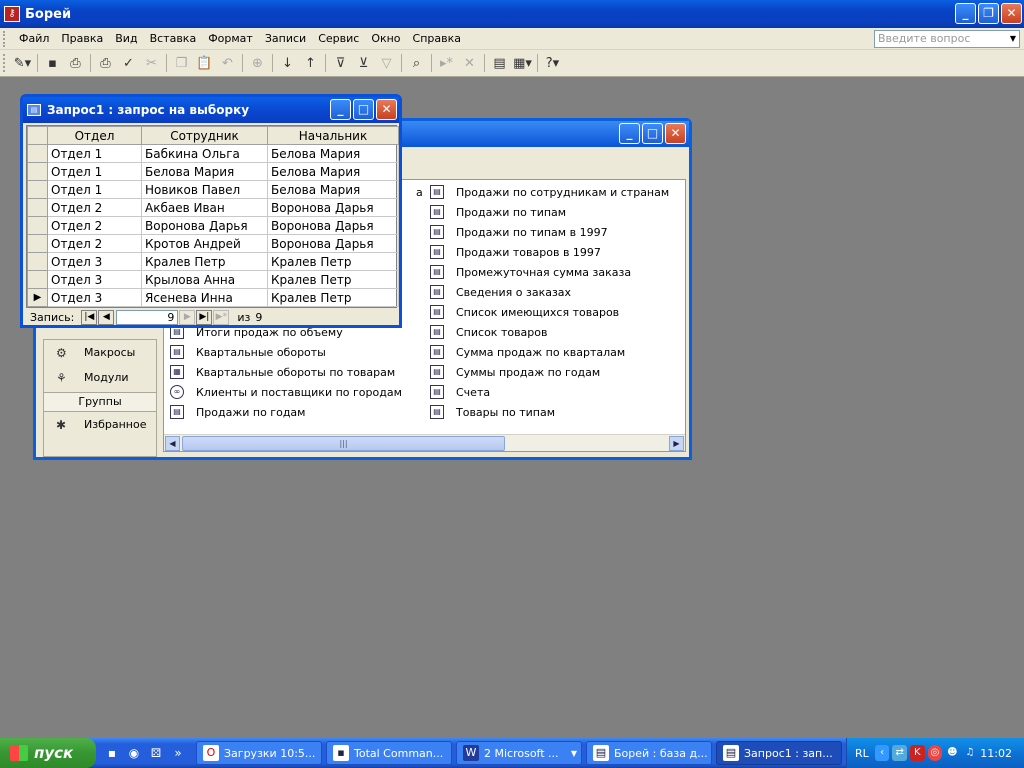  Describe the element at coordinates (248, 352) in the screenshot. I see `list-item: ▤ Квартальные обороты` at that location.